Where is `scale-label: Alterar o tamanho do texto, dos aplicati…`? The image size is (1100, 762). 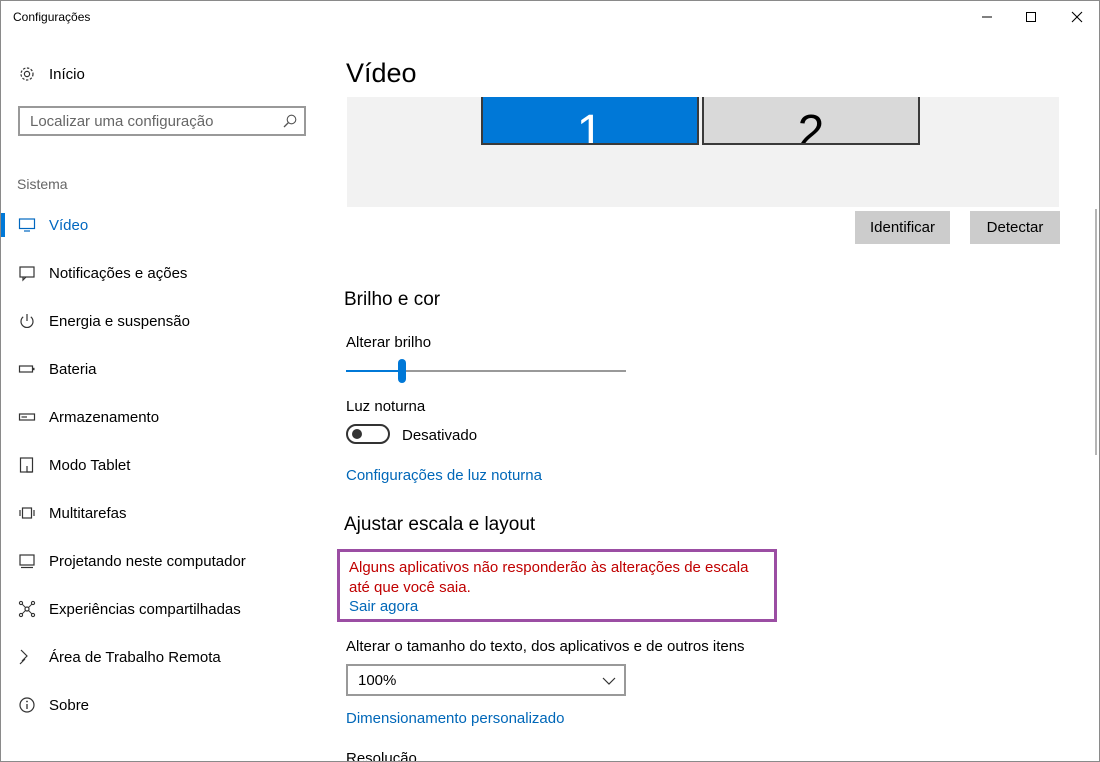
scale-label: Alterar o tamanho do texto, dos aplicati… is located at coordinates (545, 646).